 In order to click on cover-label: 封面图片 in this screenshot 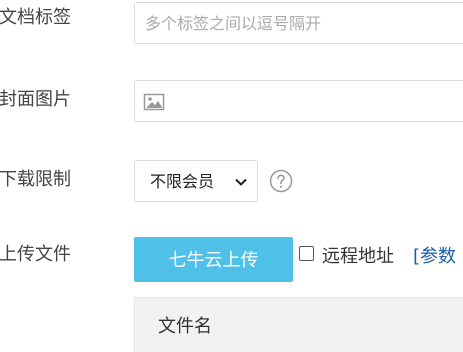, I will do `click(35, 99)`.